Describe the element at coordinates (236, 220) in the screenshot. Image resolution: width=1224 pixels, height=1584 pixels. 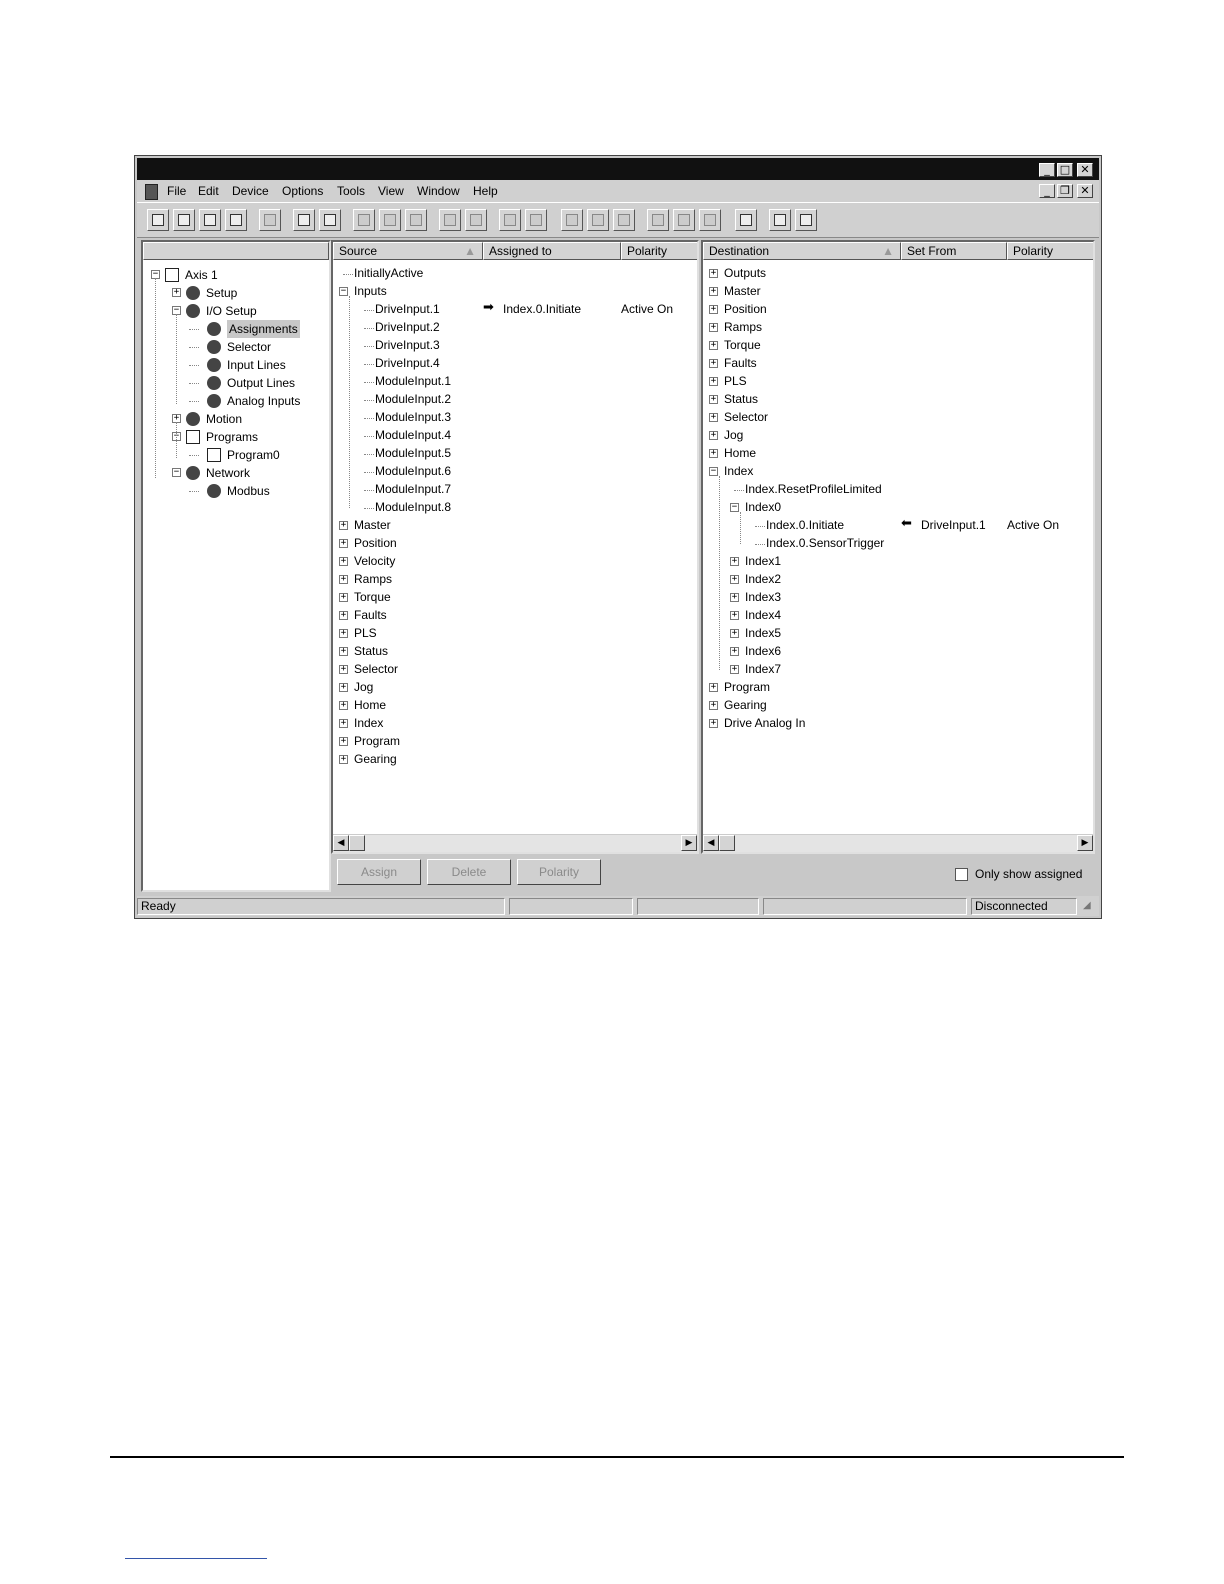
I see `print-button` at that location.